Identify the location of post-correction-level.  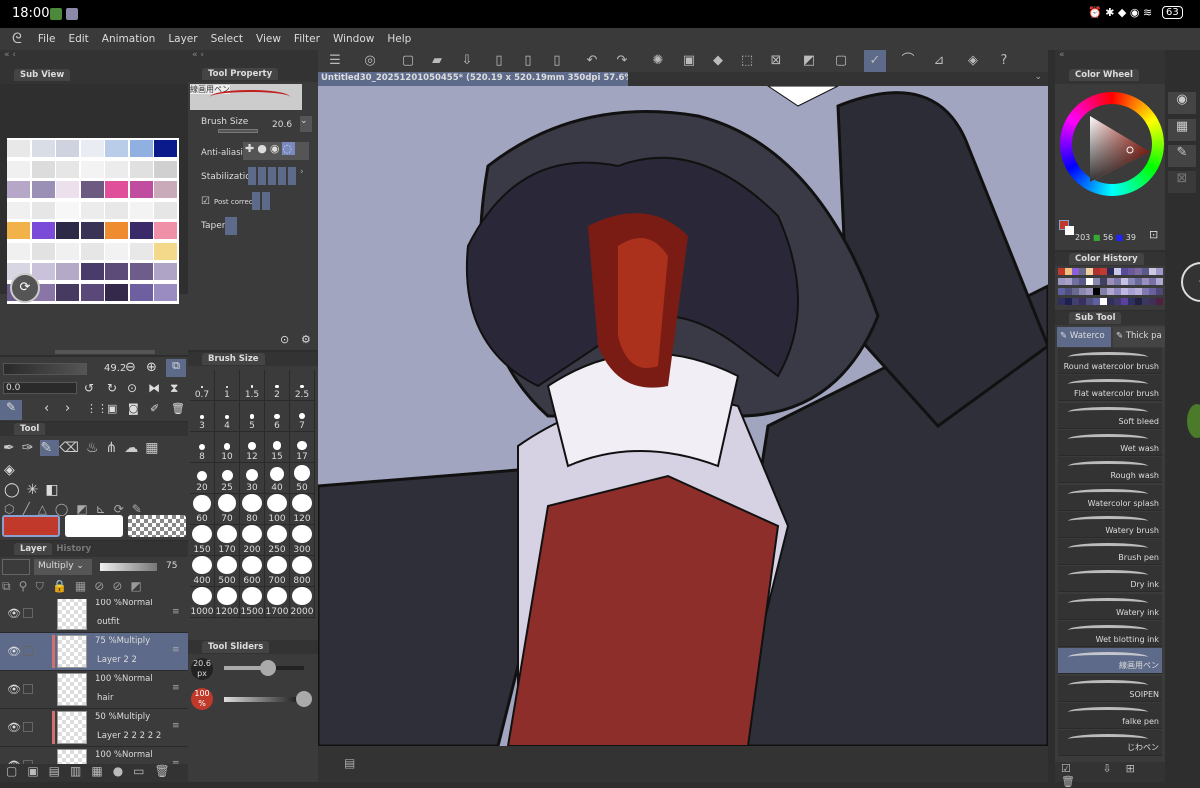
(262, 201).